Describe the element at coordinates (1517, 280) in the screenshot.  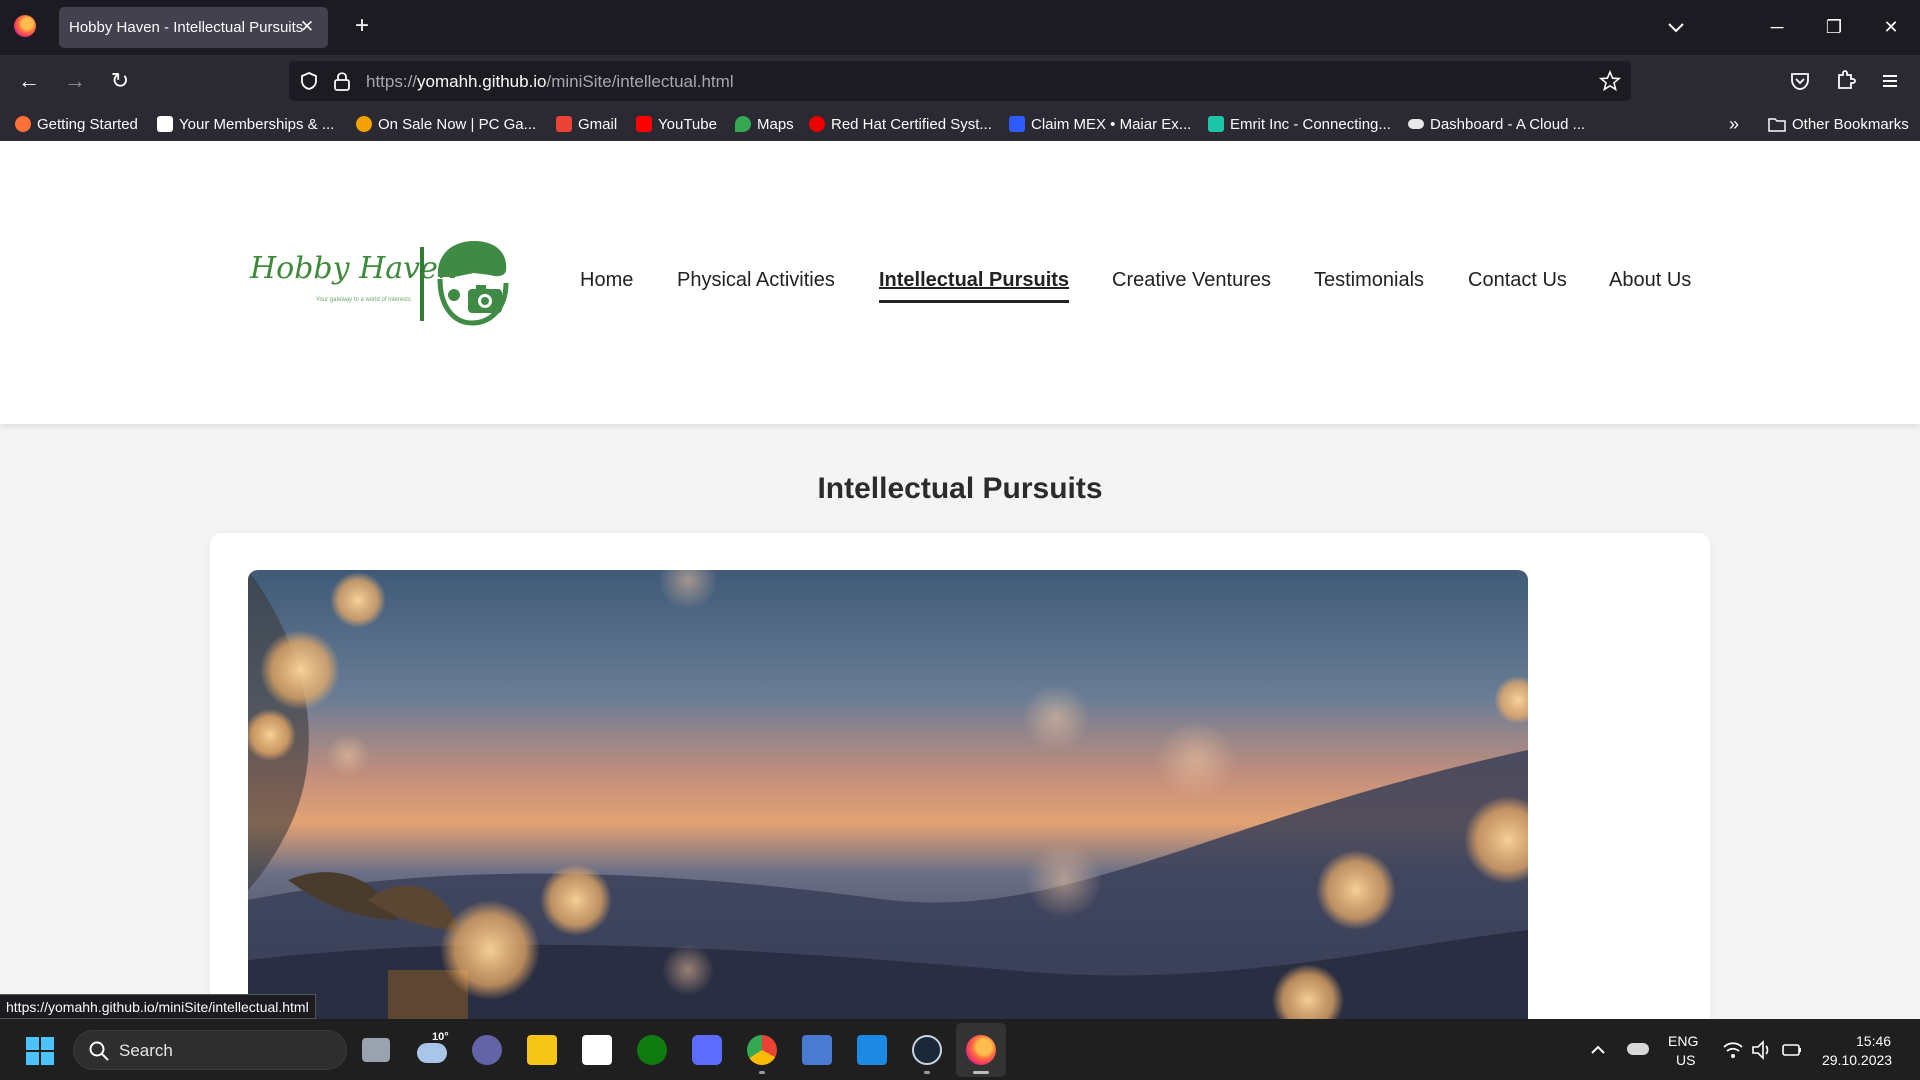
I see `nav-contact-us: Contact Us` at that location.